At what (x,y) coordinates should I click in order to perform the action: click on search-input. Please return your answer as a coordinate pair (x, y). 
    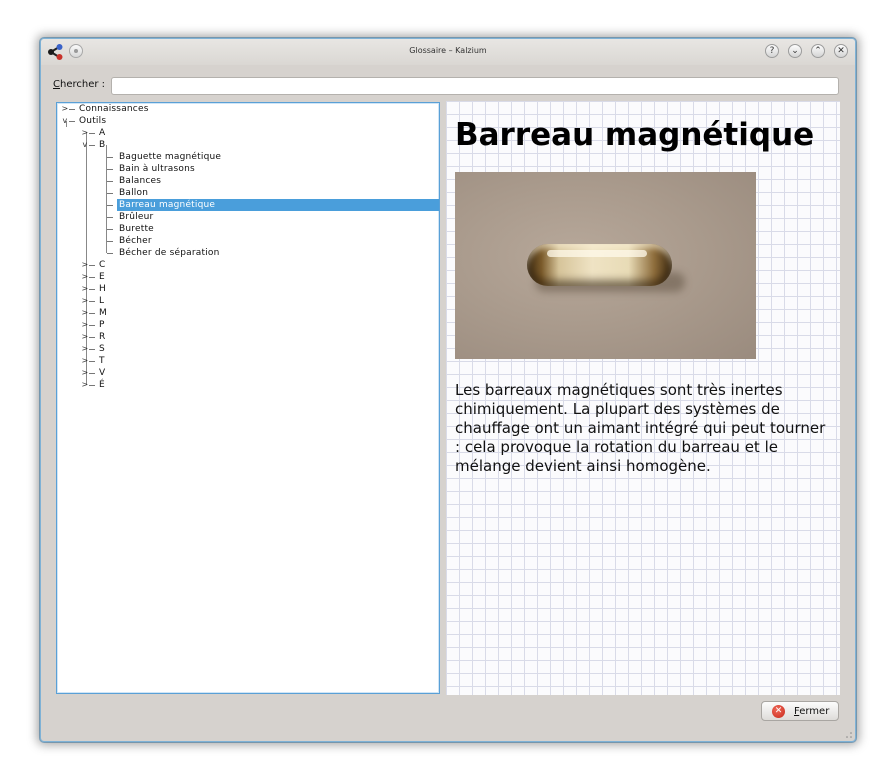
    Looking at the image, I should click on (475, 86).